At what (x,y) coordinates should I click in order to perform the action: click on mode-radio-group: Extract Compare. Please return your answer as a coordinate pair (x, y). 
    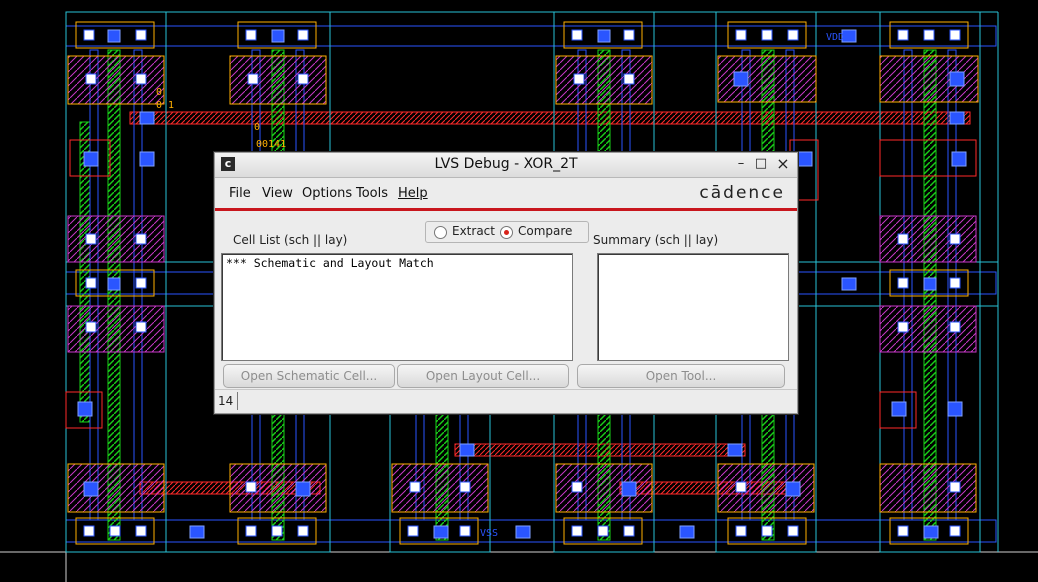
    Looking at the image, I should click on (507, 232).